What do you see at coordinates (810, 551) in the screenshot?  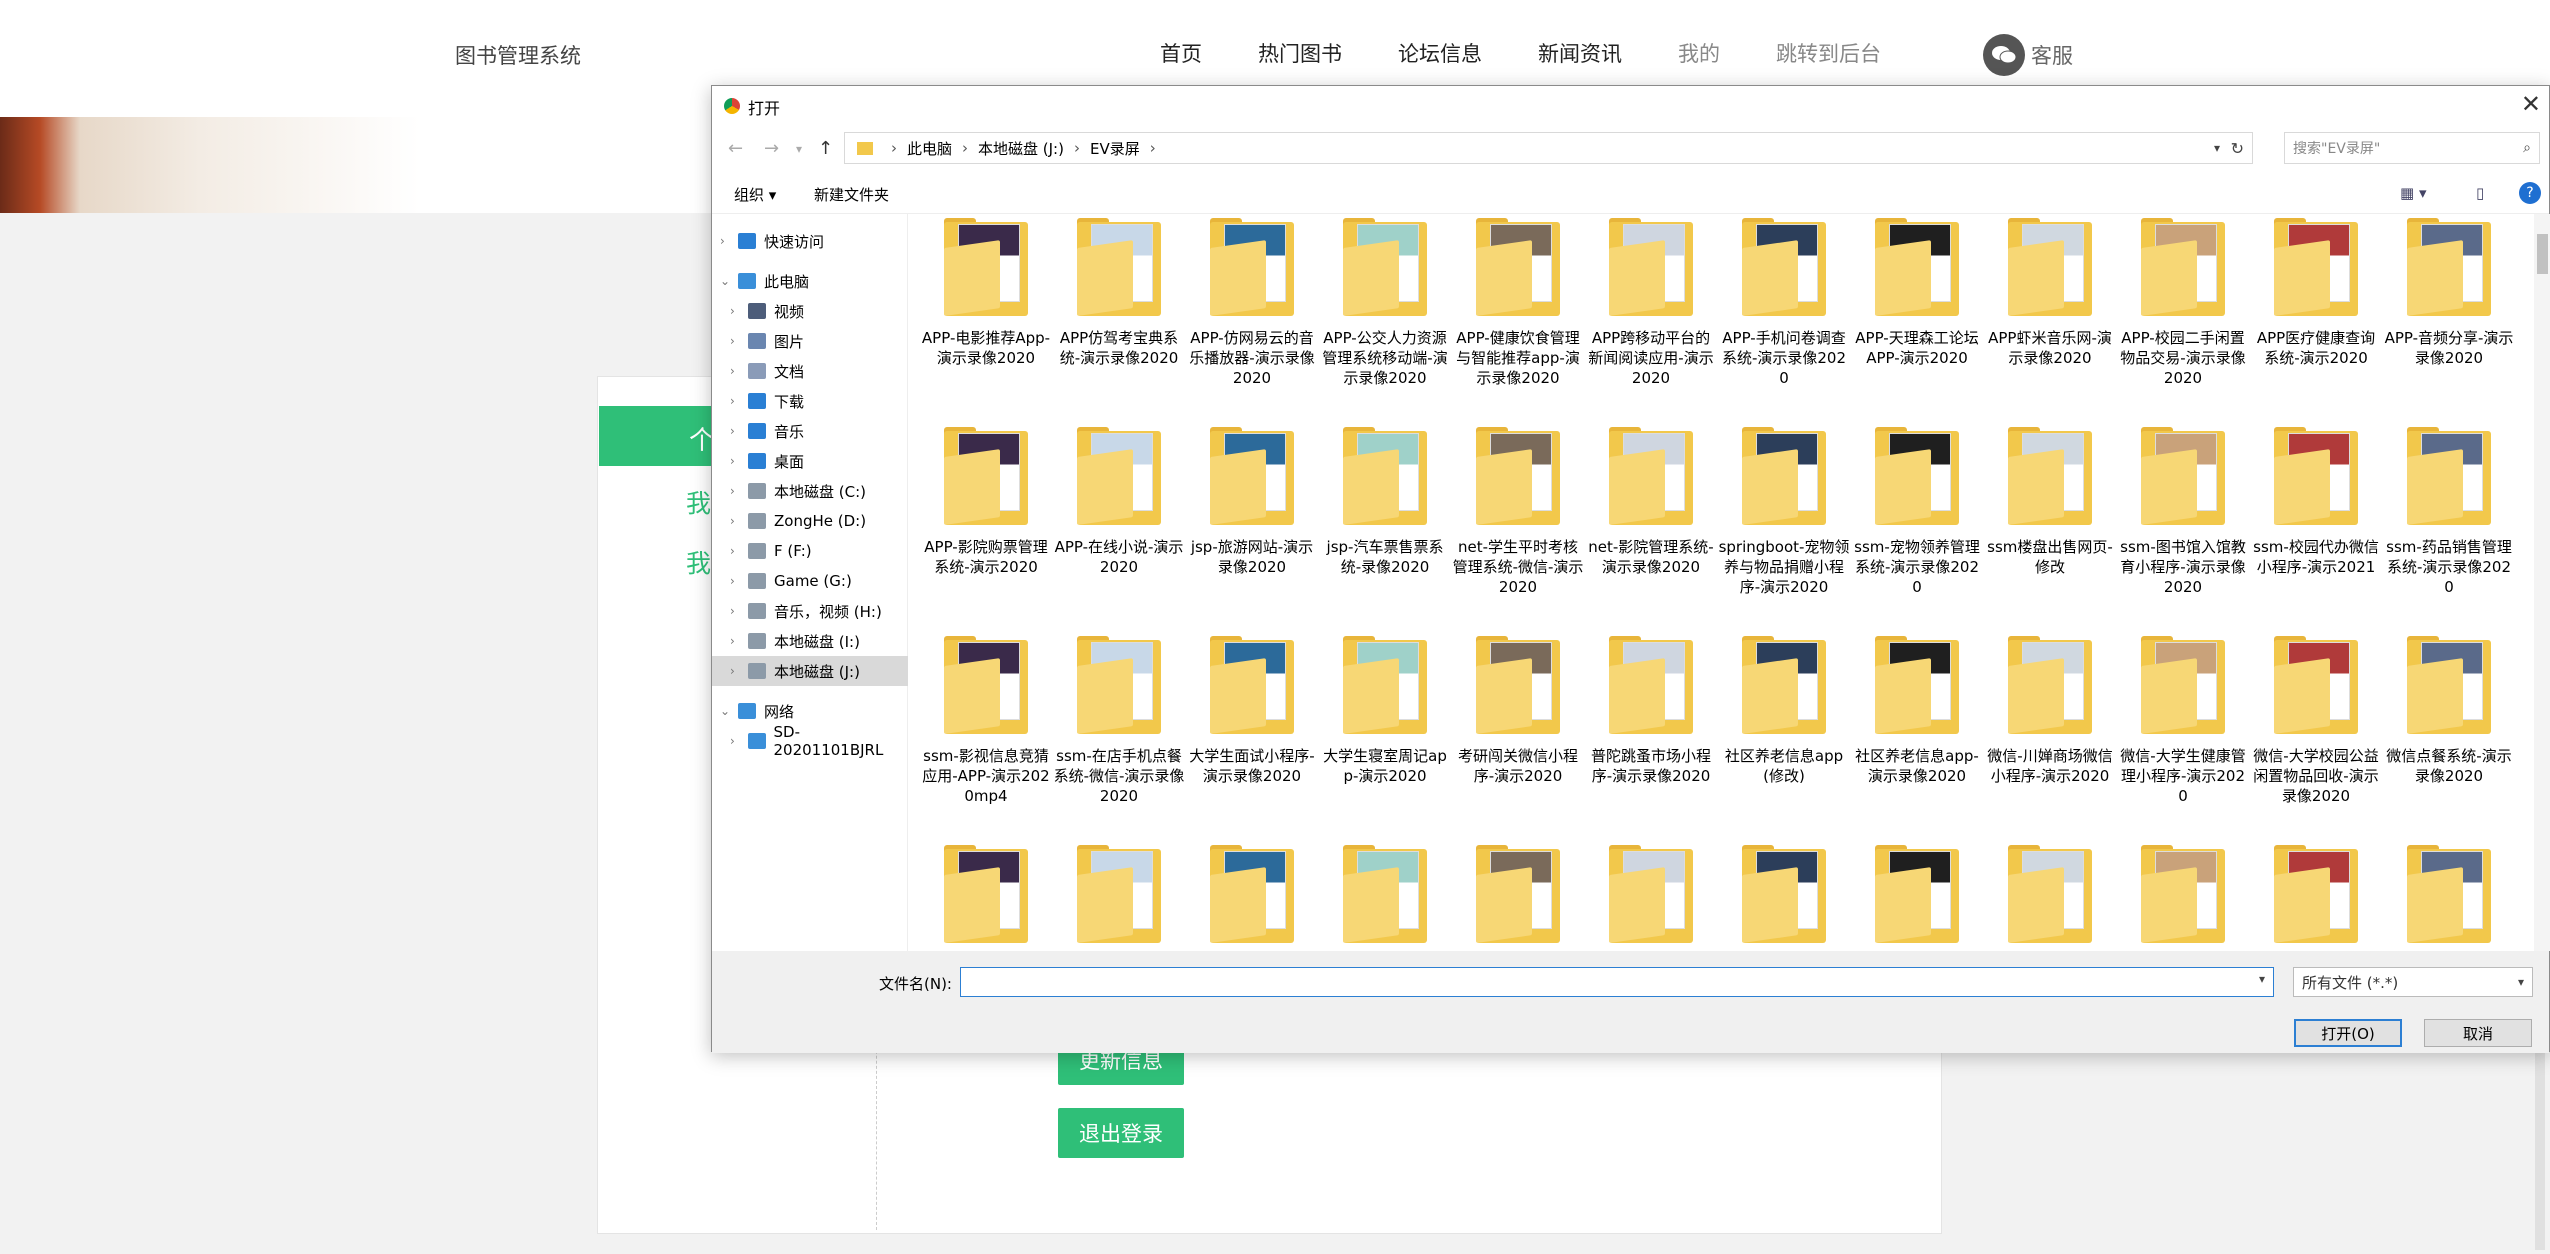 I see `tree-item: › F (F:)` at bounding box center [810, 551].